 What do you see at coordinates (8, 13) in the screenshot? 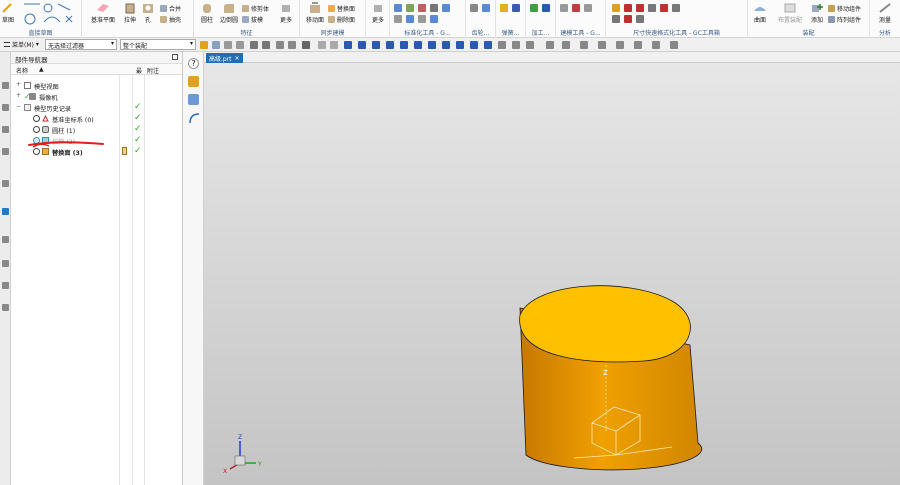
I see `sketch-button: 草图` at bounding box center [8, 13].